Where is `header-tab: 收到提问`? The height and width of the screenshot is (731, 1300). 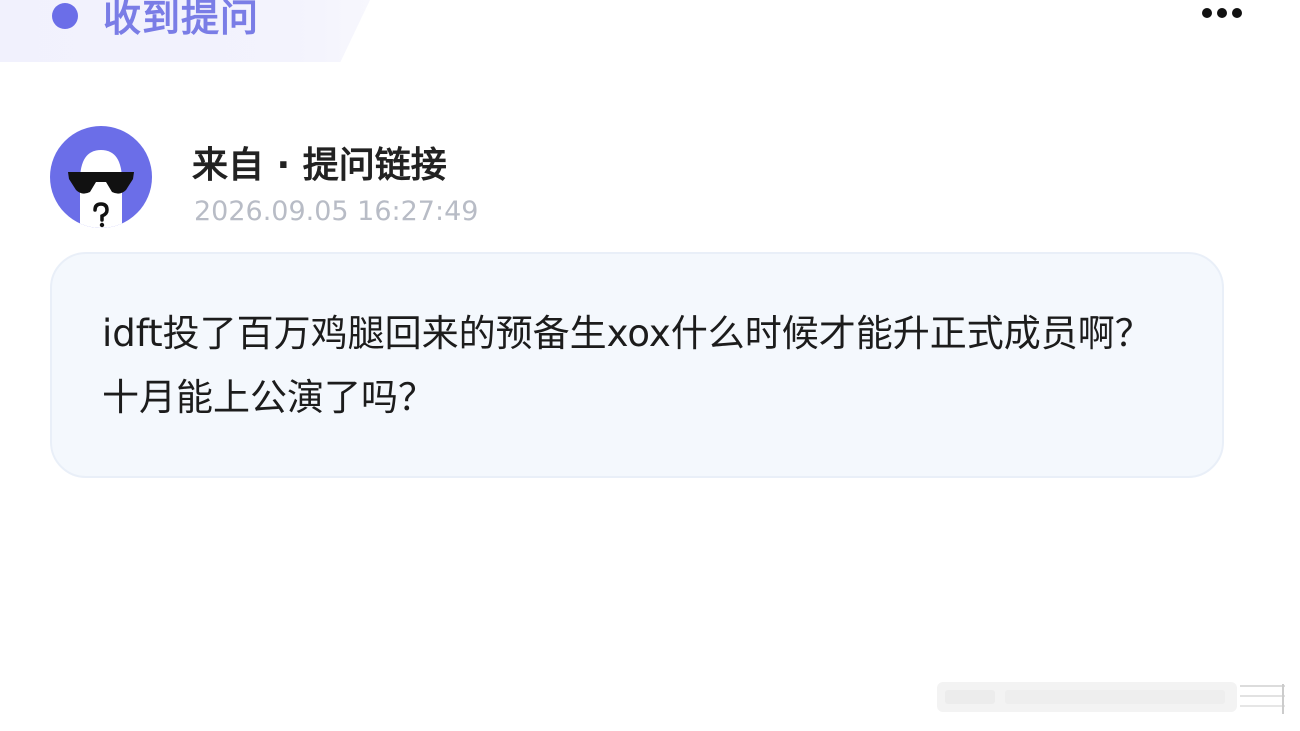
header-tab: 收到提问 is located at coordinates (185, 31).